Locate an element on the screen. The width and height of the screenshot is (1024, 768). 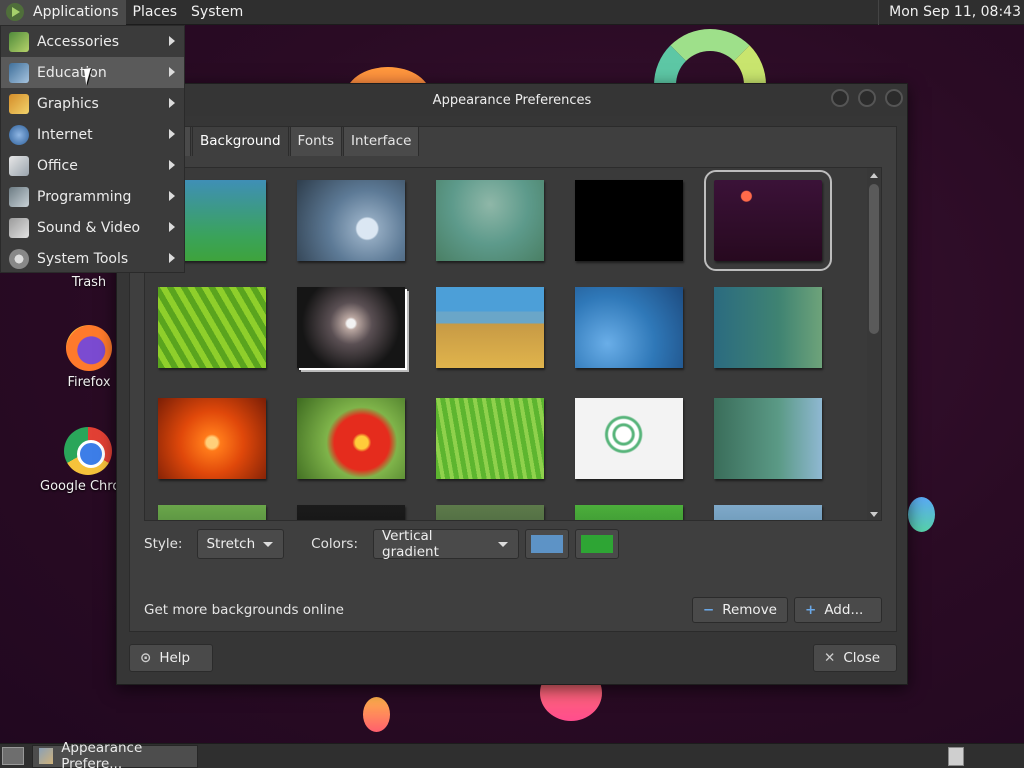
get-more-backgrounds-link: Get more backgrounds online is located at coordinates (244, 610).